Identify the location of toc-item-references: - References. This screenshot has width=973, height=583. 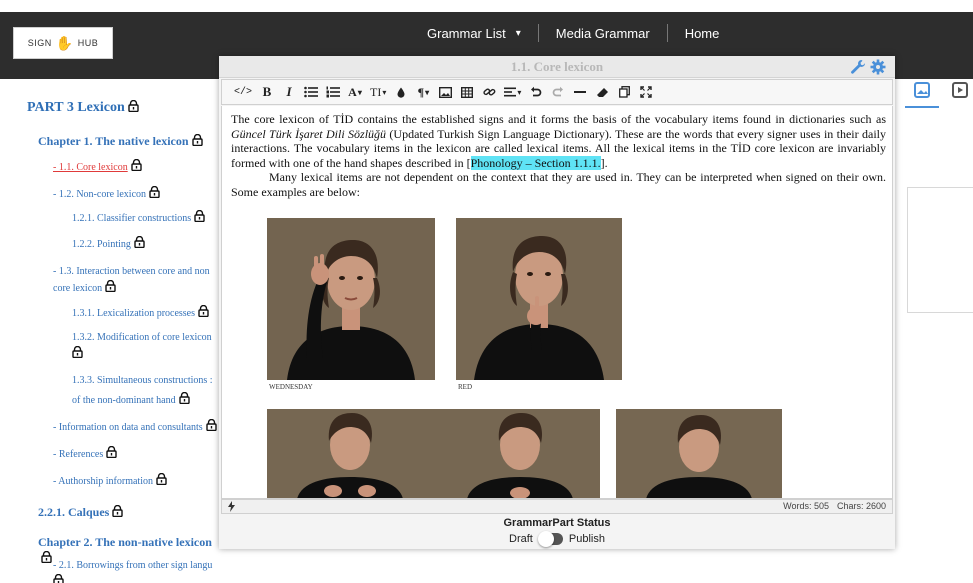
(85, 454).